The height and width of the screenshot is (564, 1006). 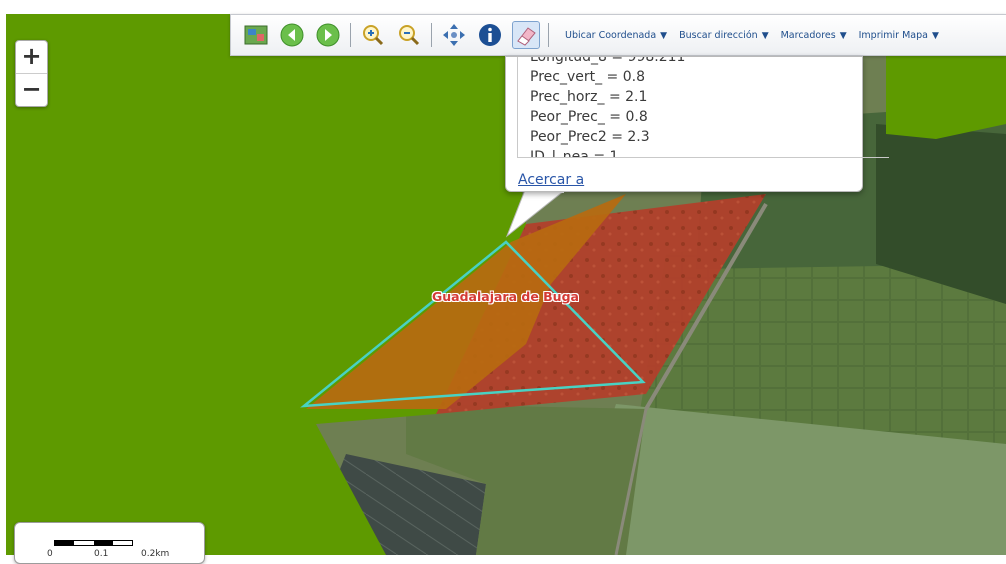 I want to click on menu-ubicar-coordenada: Ubicar Coordenada ▼, so click(x=616, y=35).